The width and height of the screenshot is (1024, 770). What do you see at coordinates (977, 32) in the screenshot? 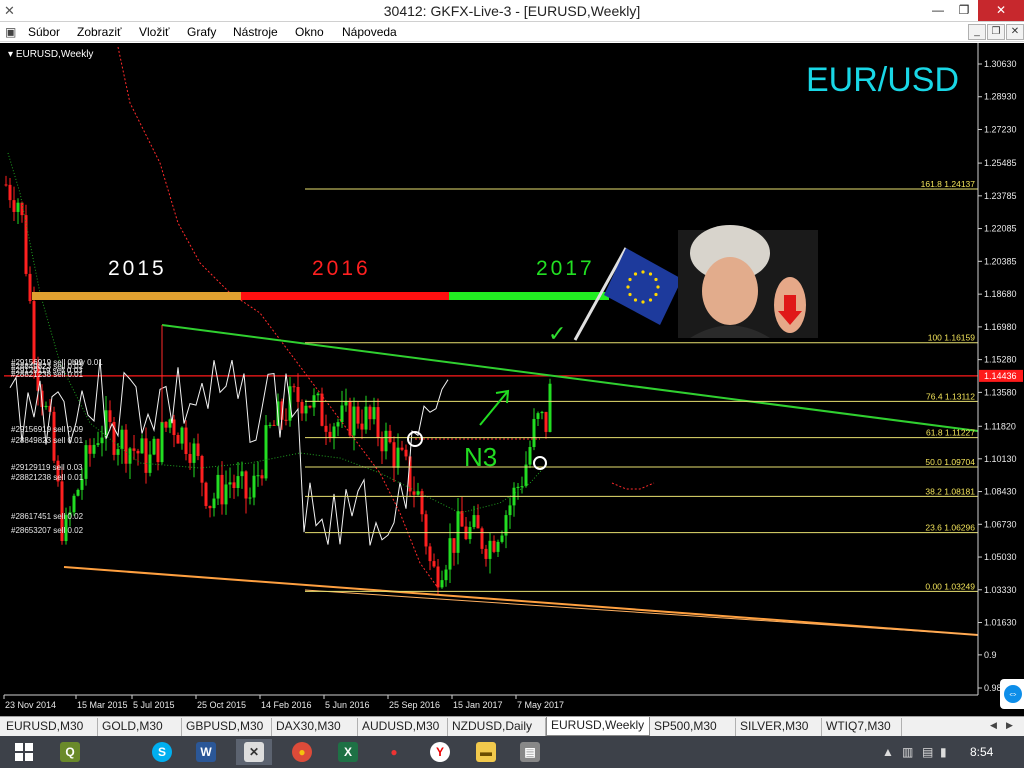
I see `mdi-minimize-button: _` at bounding box center [977, 32].